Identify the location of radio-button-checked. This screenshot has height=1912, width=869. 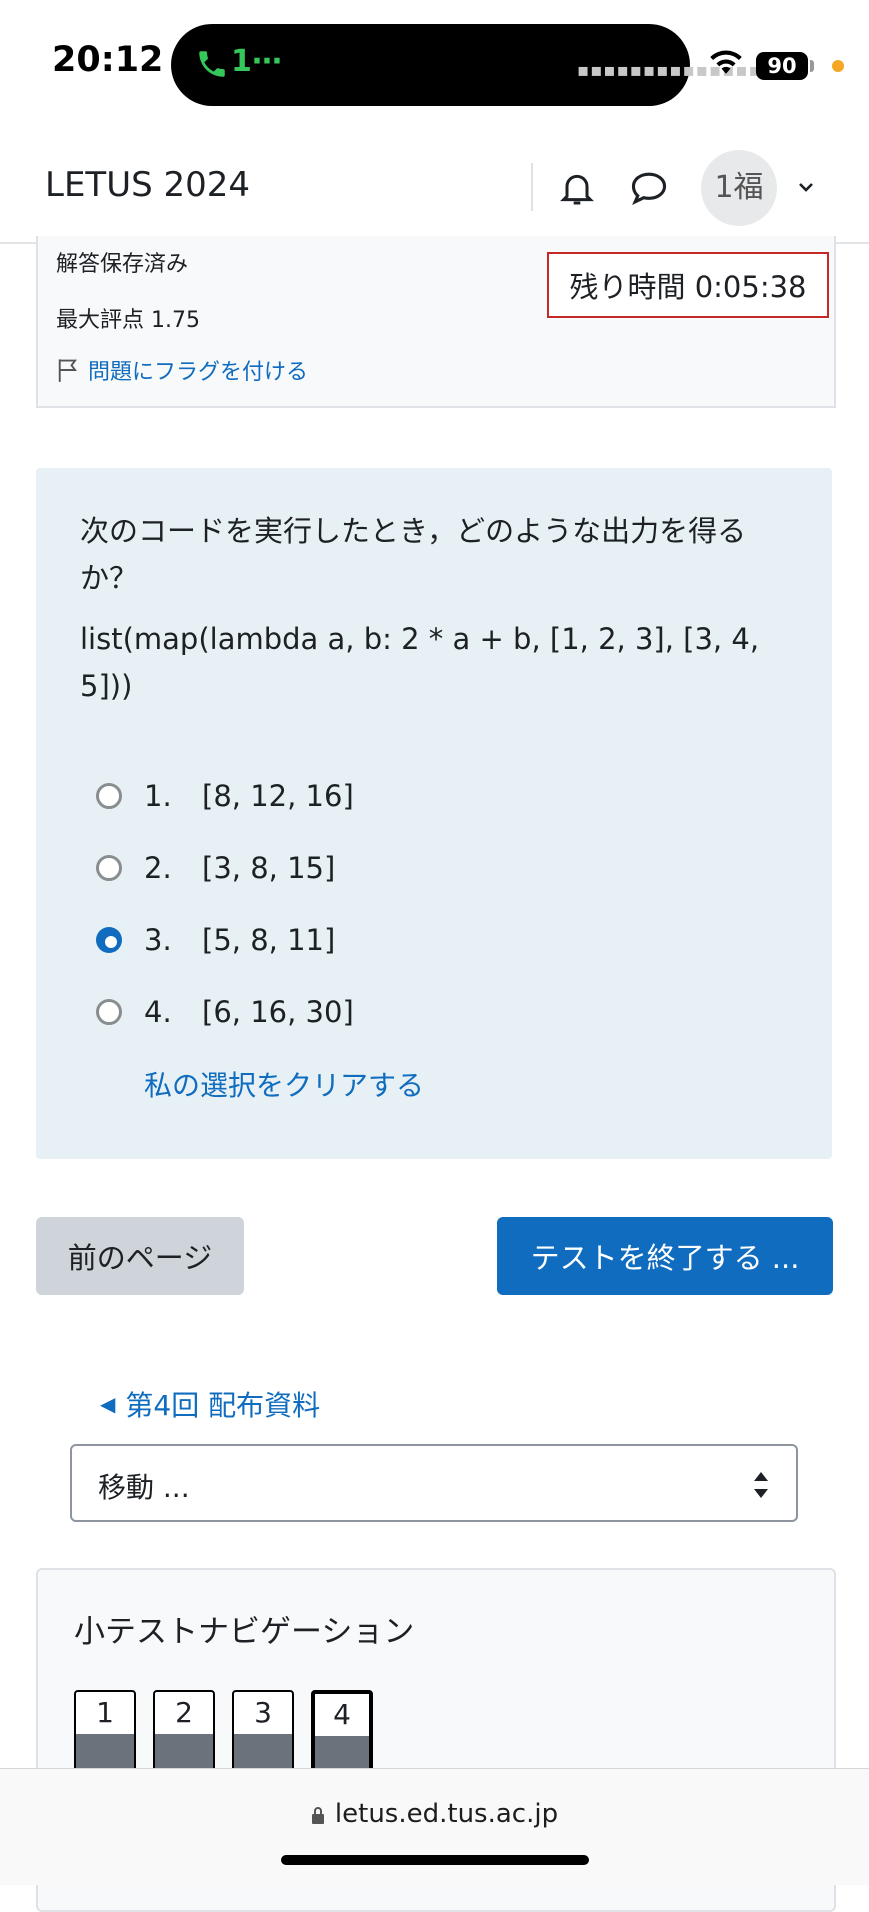
(109, 940).